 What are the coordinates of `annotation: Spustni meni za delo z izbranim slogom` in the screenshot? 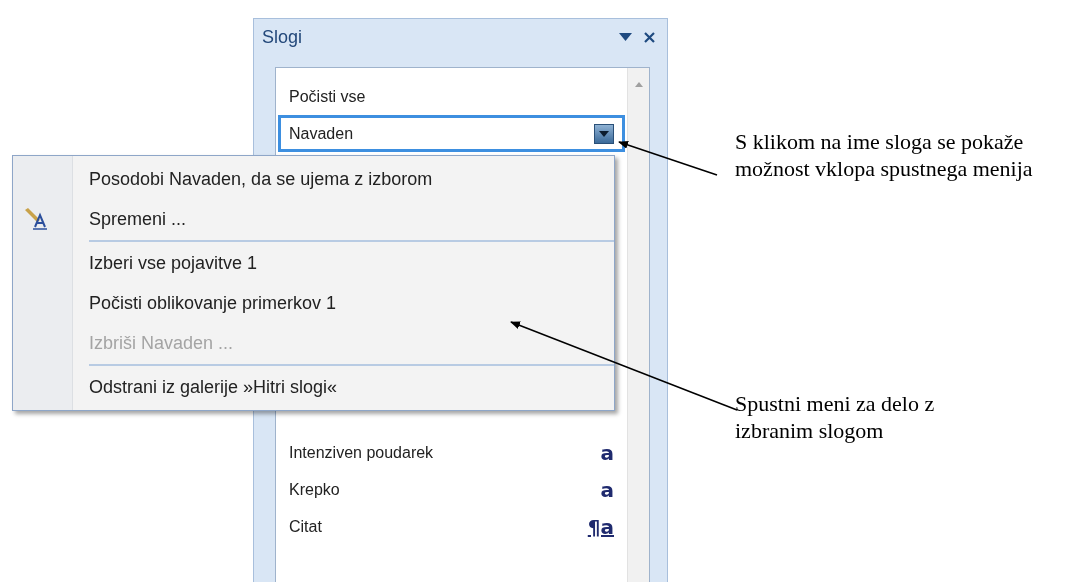 It's located at (835, 417).